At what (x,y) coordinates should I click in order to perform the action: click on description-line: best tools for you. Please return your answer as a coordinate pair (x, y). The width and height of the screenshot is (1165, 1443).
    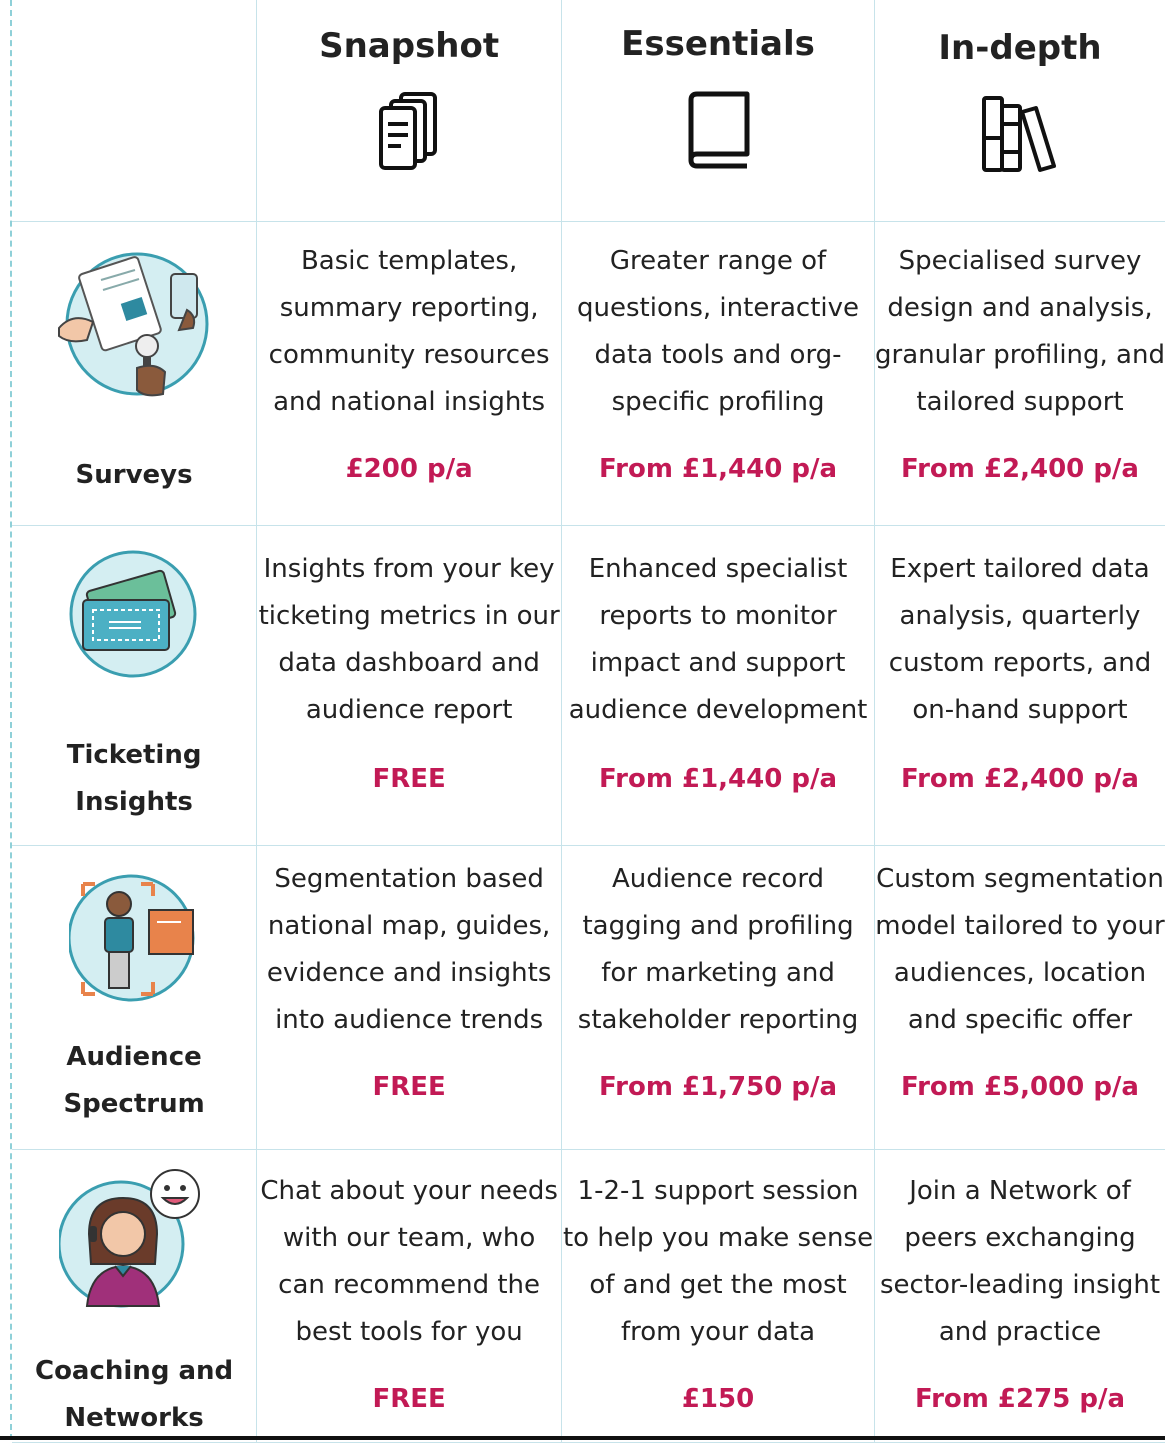
    Looking at the image, I should click on (409, 1332).